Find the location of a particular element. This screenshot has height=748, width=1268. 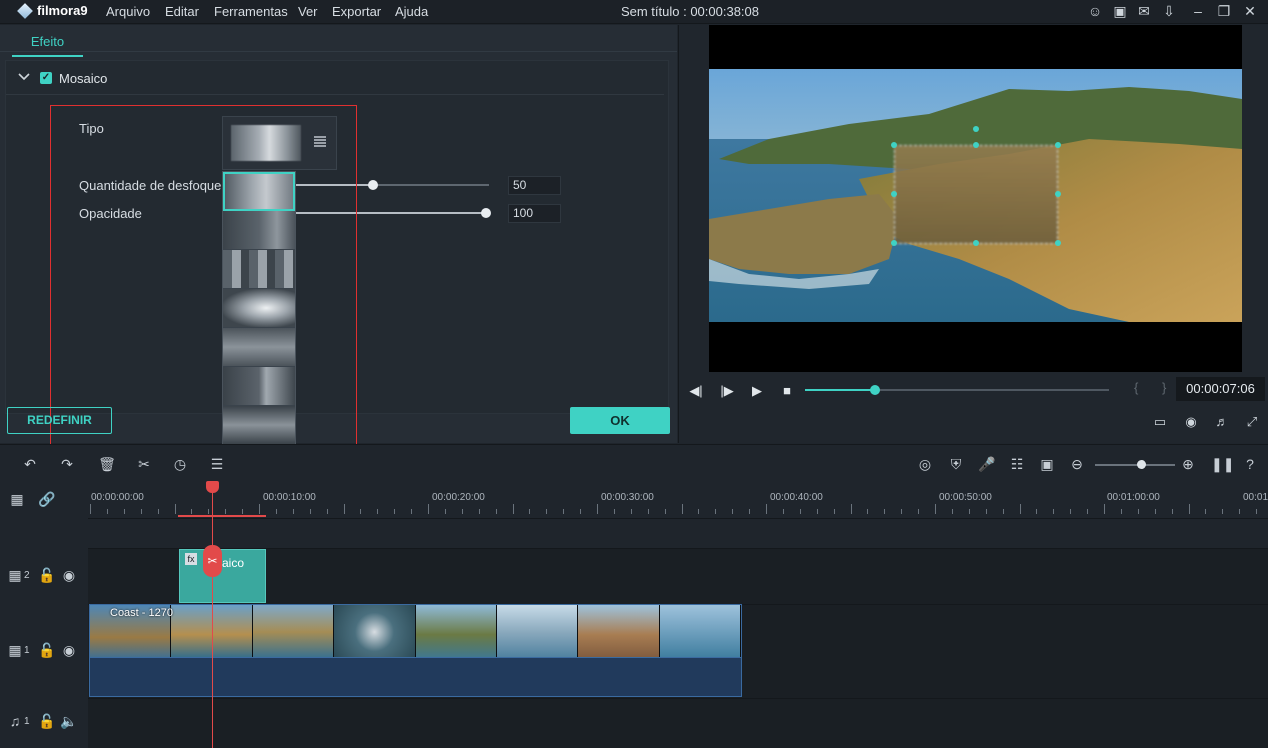

tab-efeito: Efeito is located at coordinates (47, 45).